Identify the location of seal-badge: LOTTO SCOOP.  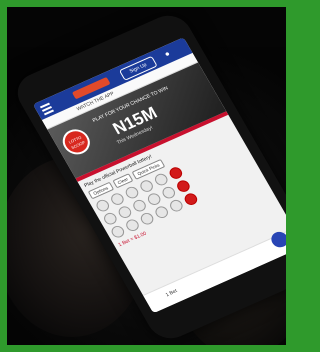
(76, 142).